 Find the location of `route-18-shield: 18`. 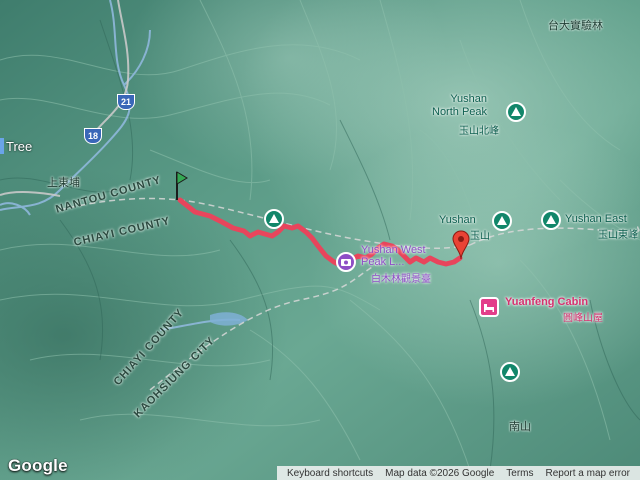

route-18-shield: 18 is located at coordinates (93, 136).